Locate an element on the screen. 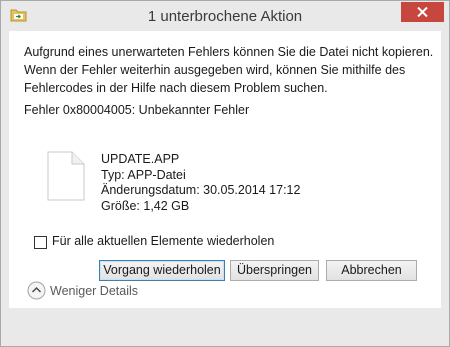 This screenshot has height=347, width=450. window-title: 1 unterbrochene Aktion is located at coordinates (225, 16).